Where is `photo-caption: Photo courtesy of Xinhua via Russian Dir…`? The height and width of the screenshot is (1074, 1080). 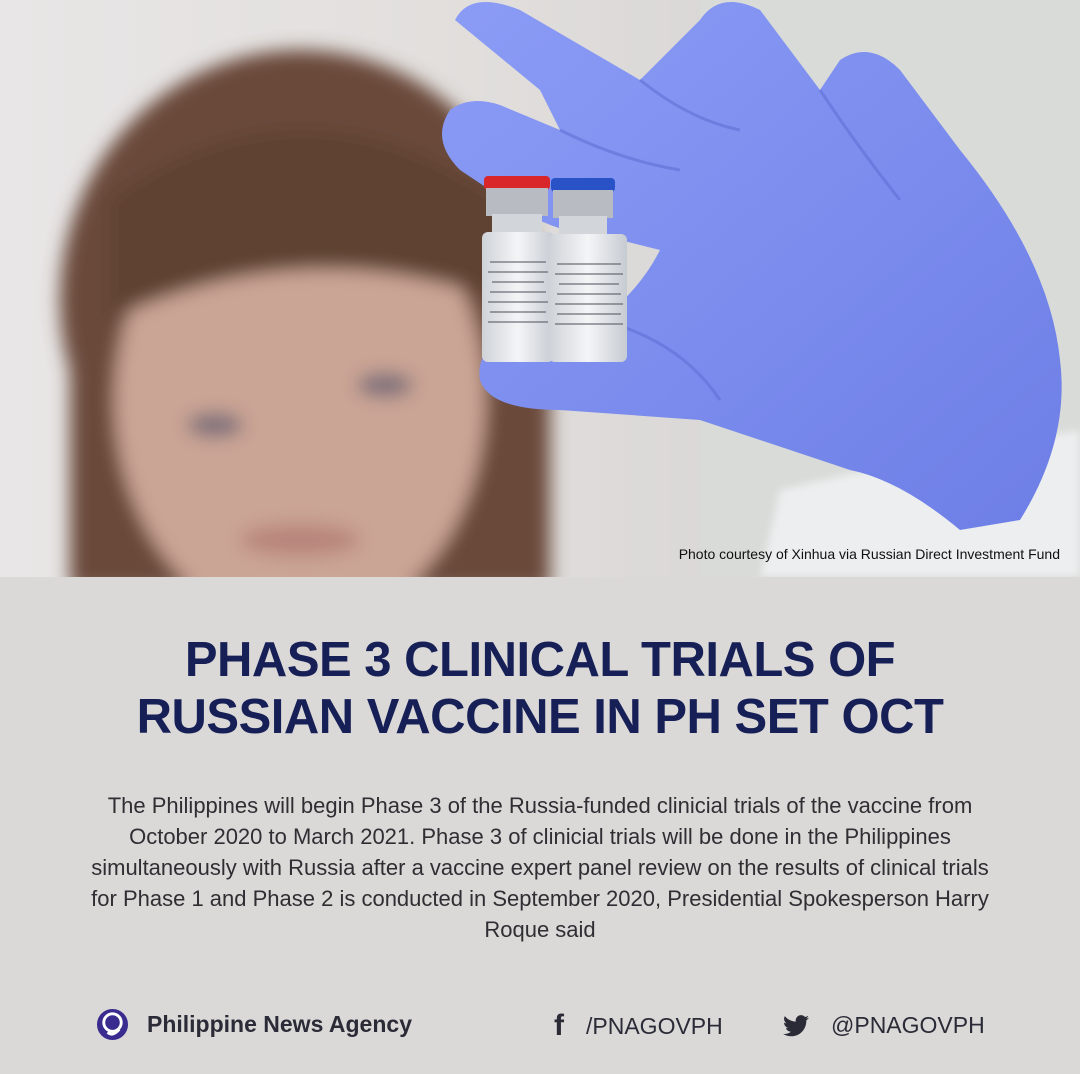 photo-caption: Photo courtesy of Xinhua via Russian Dir… is located at coordinates (869, 554).